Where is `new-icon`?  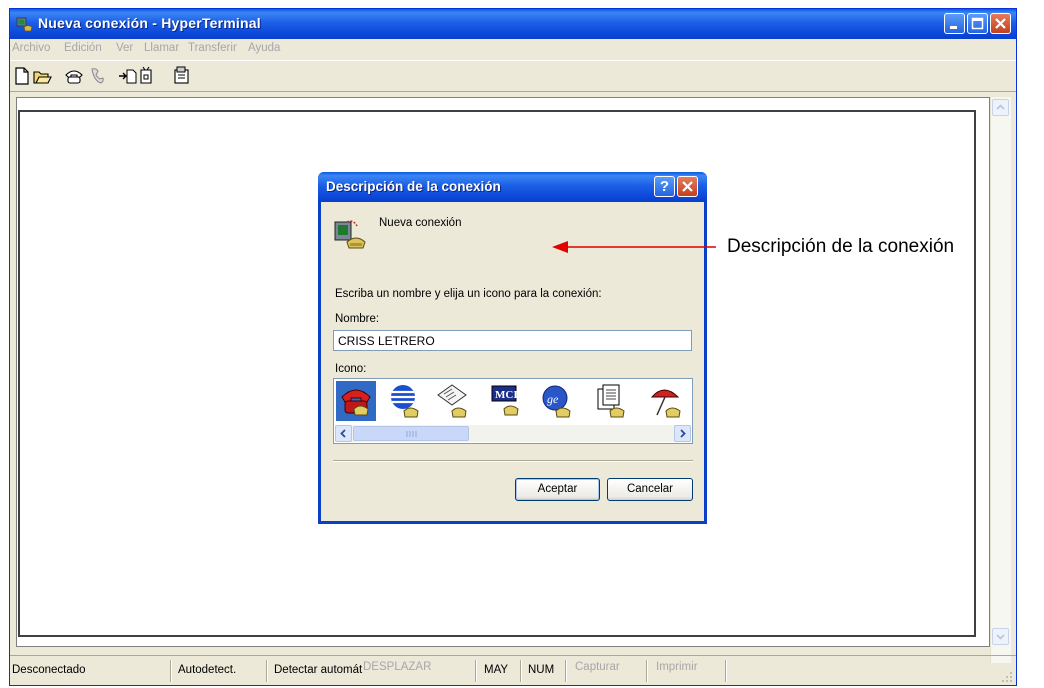
new-icon is located at coordinates (22, 76).